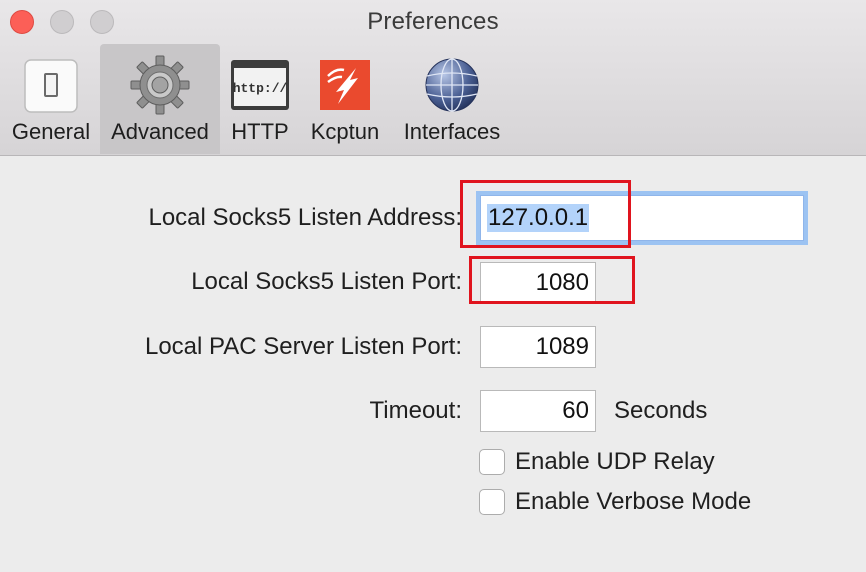 The height and width of the screenshot is (572, 866). I want to click on tab-kcptun-label: Kcptun, so click(345, 131).